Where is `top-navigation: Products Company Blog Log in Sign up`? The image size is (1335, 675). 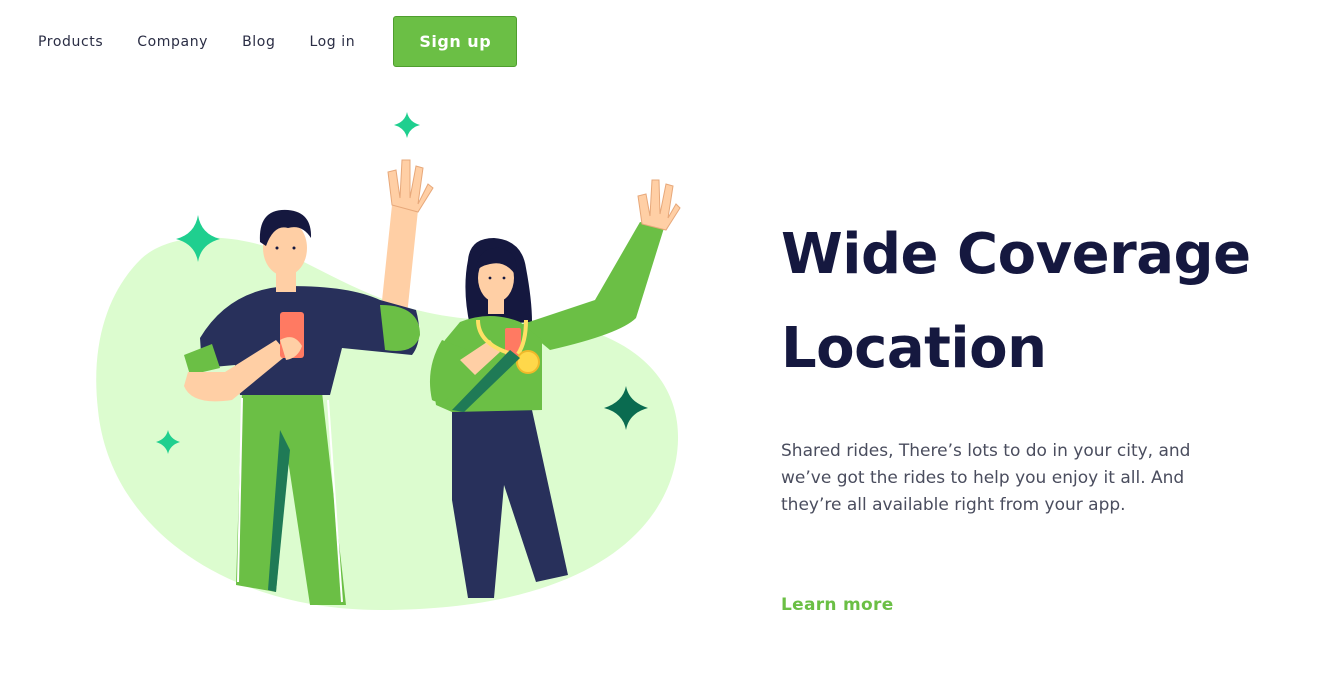 top-navigation: Products Company Blog Log in Sign up is located at coordinates (278, 41).